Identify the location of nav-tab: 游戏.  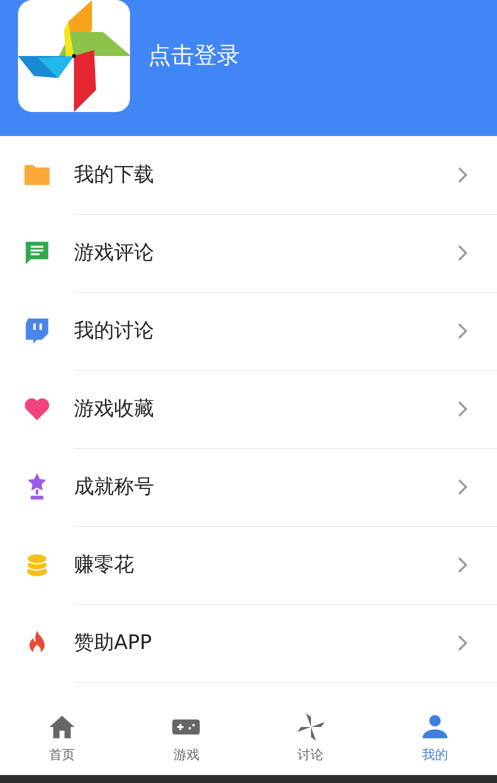
(186, 737).